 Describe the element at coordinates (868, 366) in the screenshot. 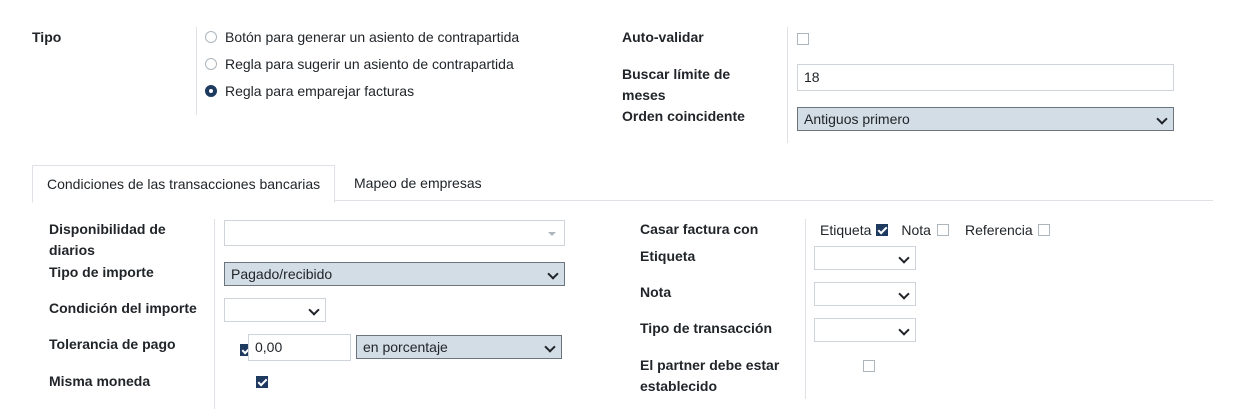

I see `partner-checkbox` at that location.